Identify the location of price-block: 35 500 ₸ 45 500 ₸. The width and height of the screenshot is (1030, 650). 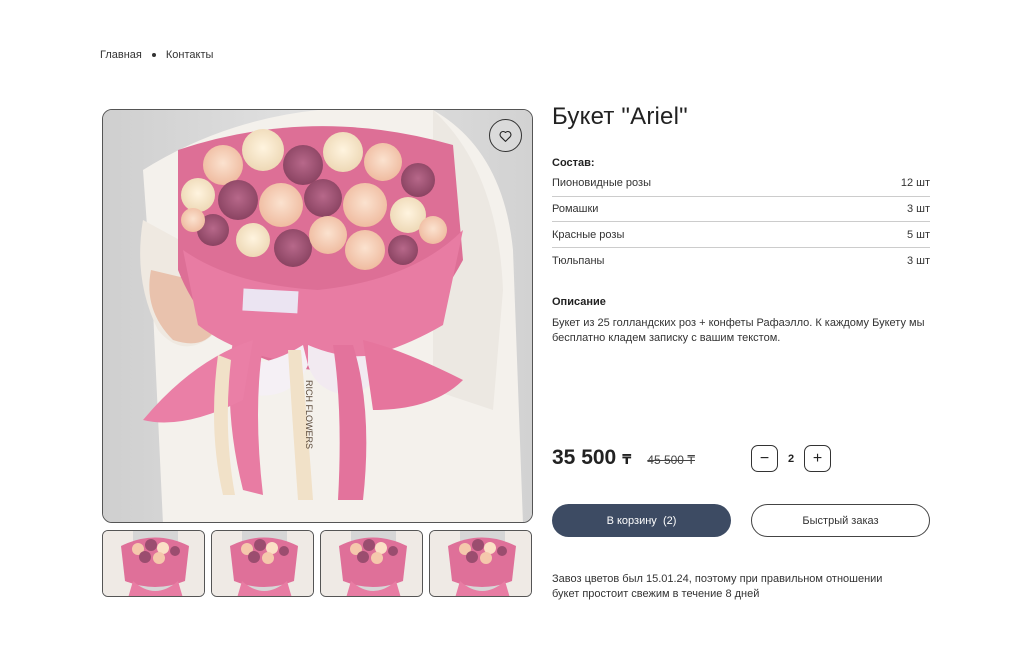
(623, 458).